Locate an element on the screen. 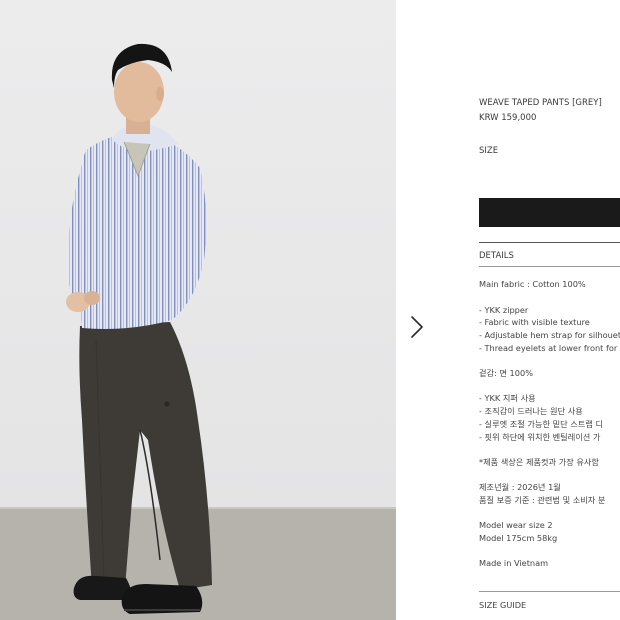 This screenshot has width=620, height=620. size-guide-toggle: SIZE GUIDE is located at coordinates (502, 605).